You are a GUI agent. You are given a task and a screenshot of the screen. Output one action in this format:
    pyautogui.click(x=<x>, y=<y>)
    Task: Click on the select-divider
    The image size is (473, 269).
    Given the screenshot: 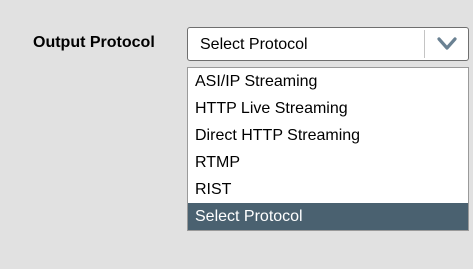 What is the action you would take?
    pyautogui.click(x=424, y=44)
    